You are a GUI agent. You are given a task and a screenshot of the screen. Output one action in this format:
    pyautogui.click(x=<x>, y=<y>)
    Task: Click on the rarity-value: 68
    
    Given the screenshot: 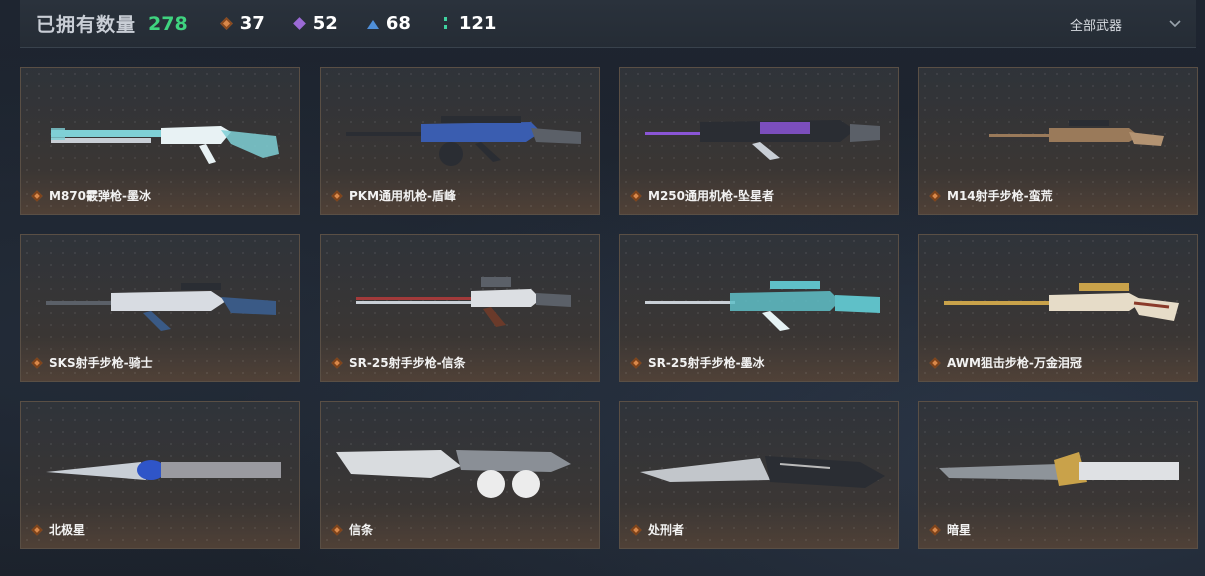 What is the action you would take?
    pyautogui.click(x=398, y=23)
    